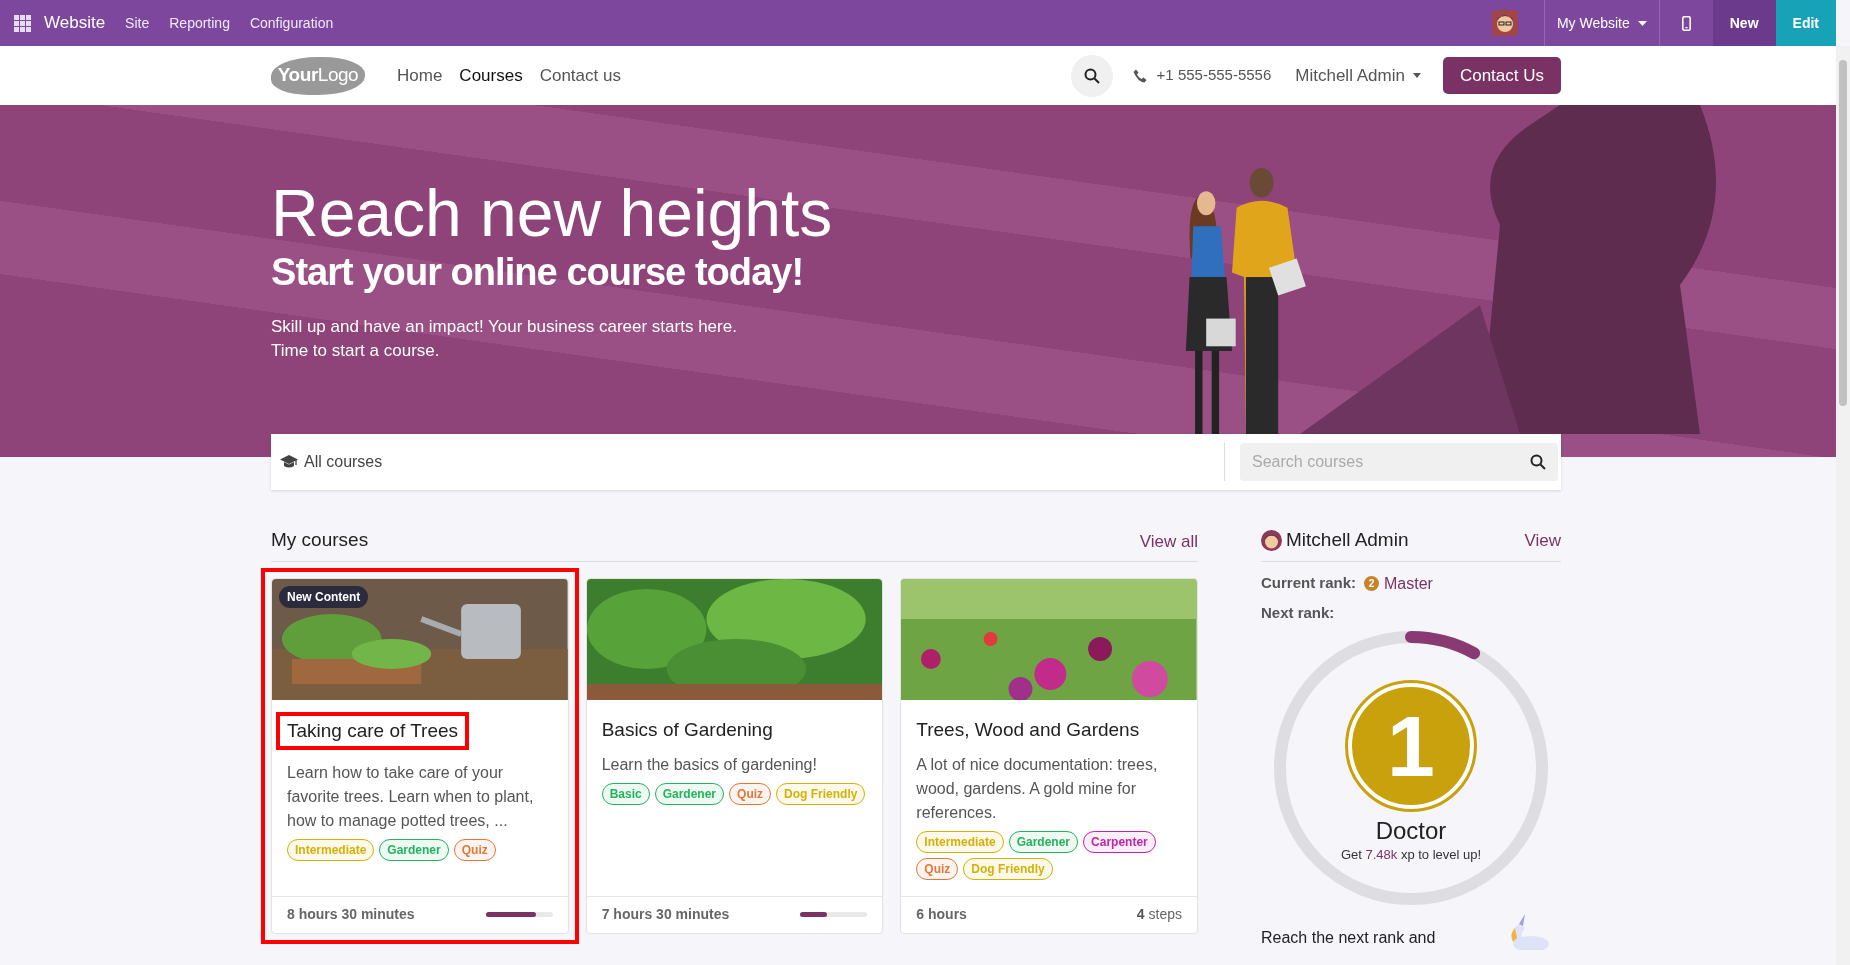 This screenshot has width=1850, height=965. I want to click on course-description: A lot of nice documentation: trees, wood, gardens. A gold mine for references., so click(1037, 788).